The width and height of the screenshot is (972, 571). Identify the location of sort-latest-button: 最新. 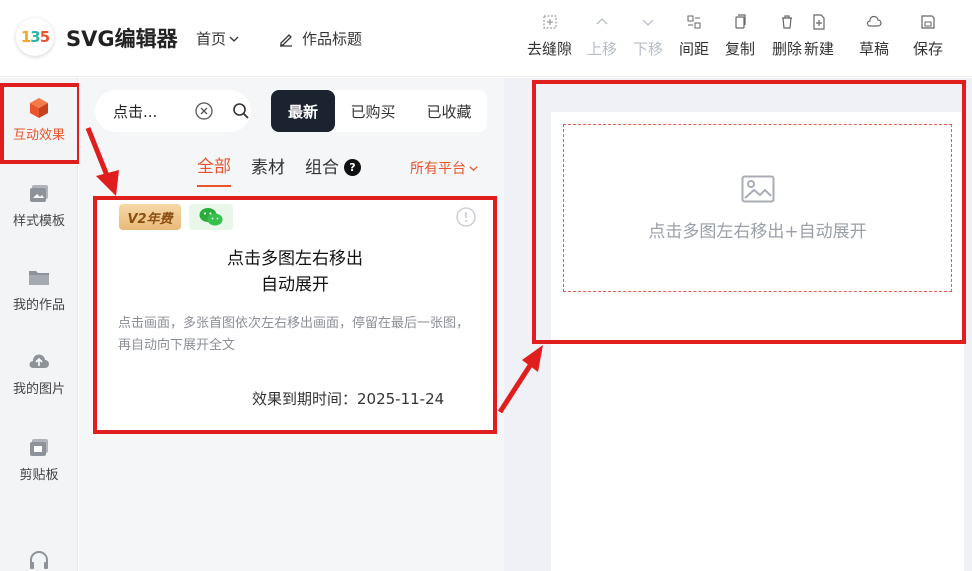
(303, 111).